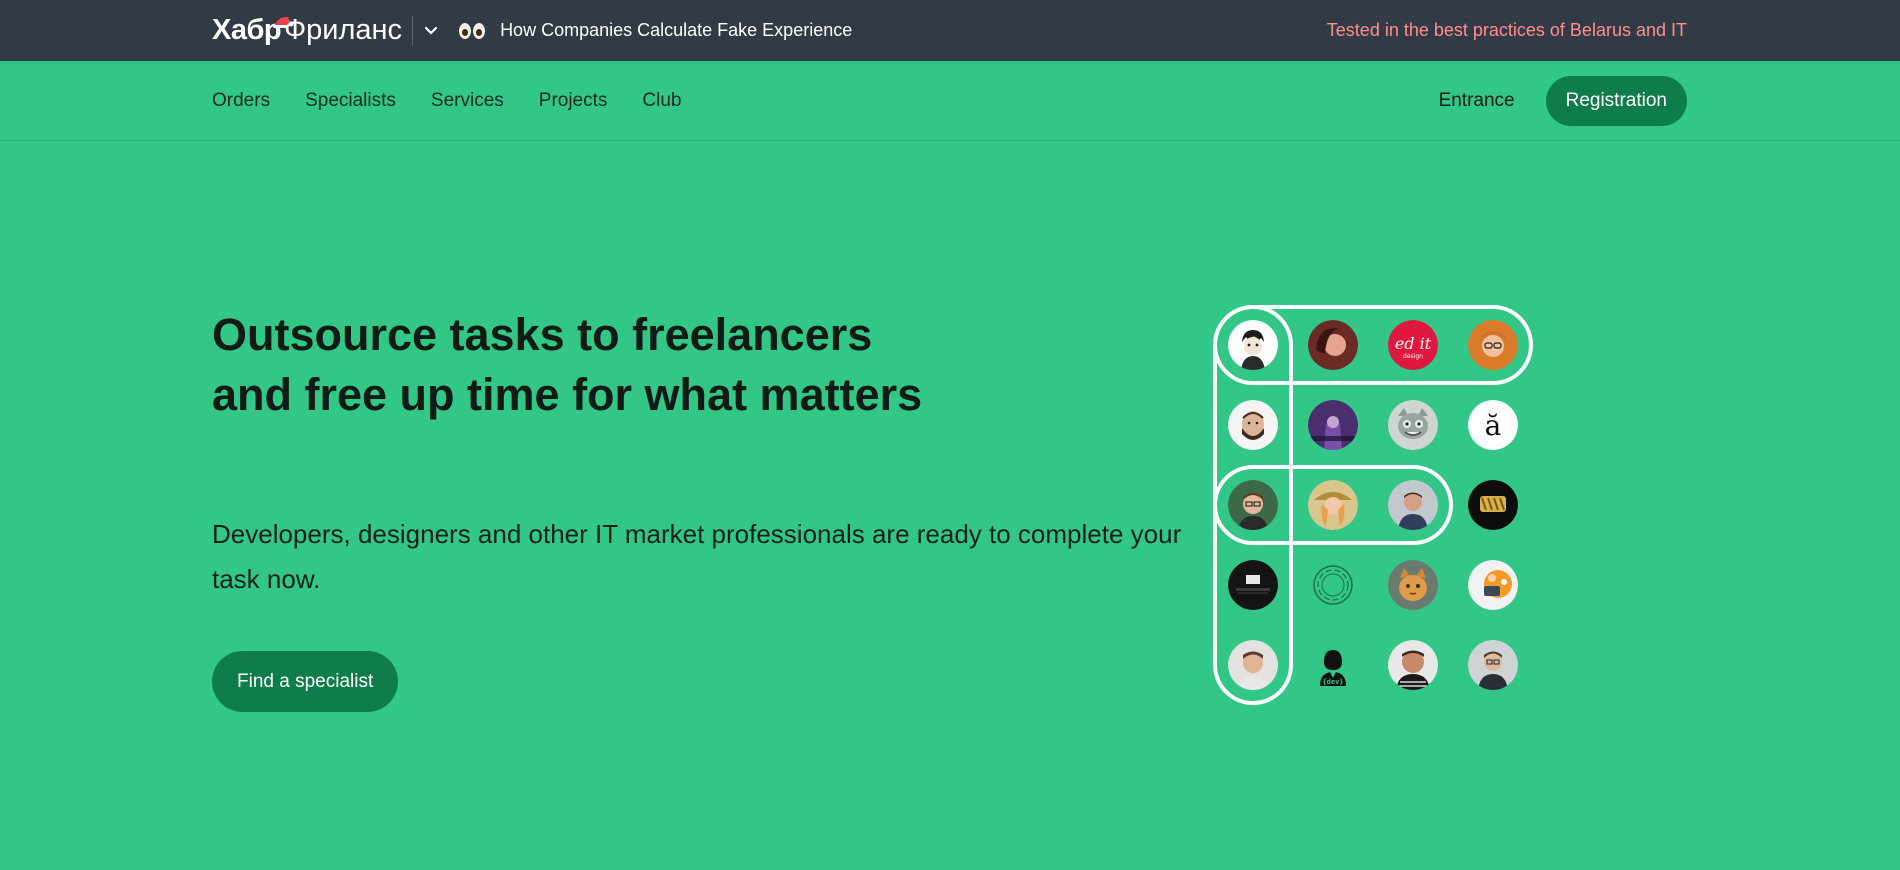 This screenshot has height=870, width=1900. What do you see at coordinates (661, 101) in the screenshot?
I see `nav-item-club: Club` at bounding box center [661, 101].